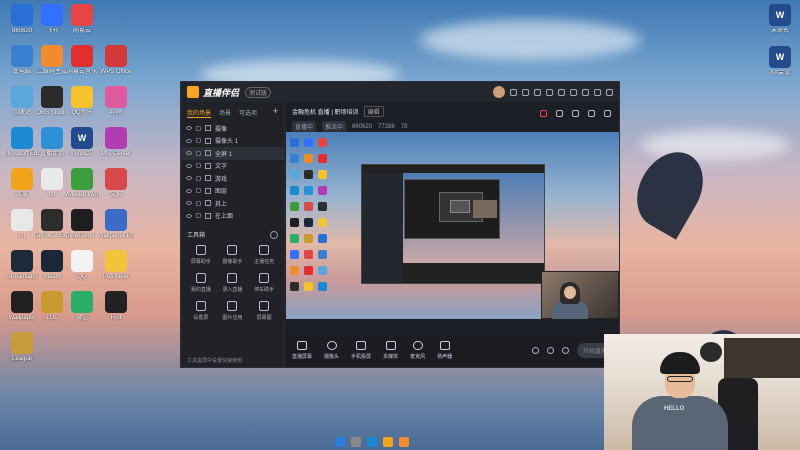  I want to click on speaker-button: 扬声器, so click(444, 350).